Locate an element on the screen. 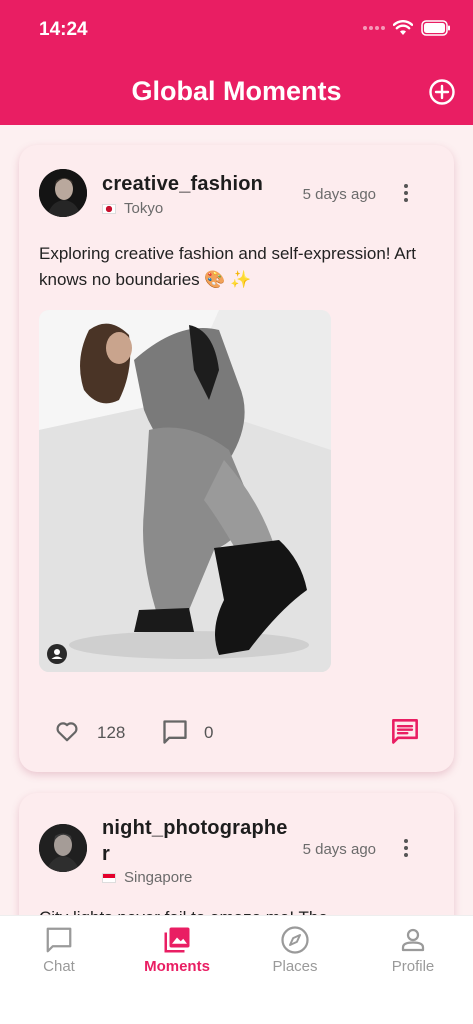 Image resolution: width=473 pixels, height=1024 pixels. nav-item-moments: Moments is located at coordinates (177, 950).